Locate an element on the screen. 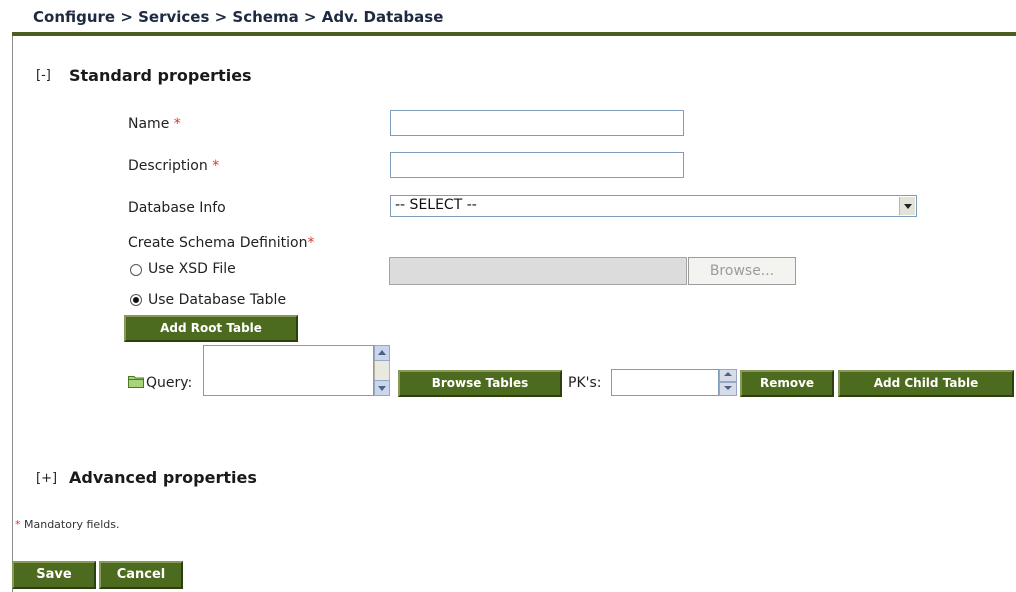 This screenshot has height=592, width=1016. name-label: Name * is located at coordinates (154, 124).